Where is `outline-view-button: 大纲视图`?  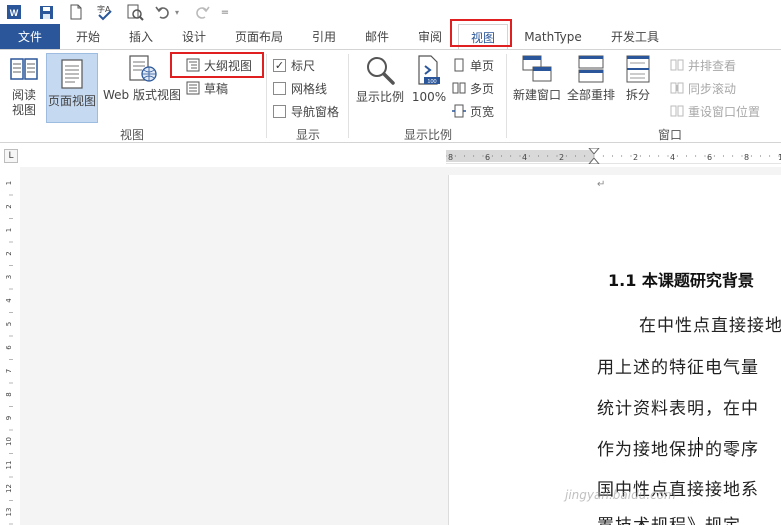
outline-view-button: 大纲视图 is located at coordinates (219, 65).